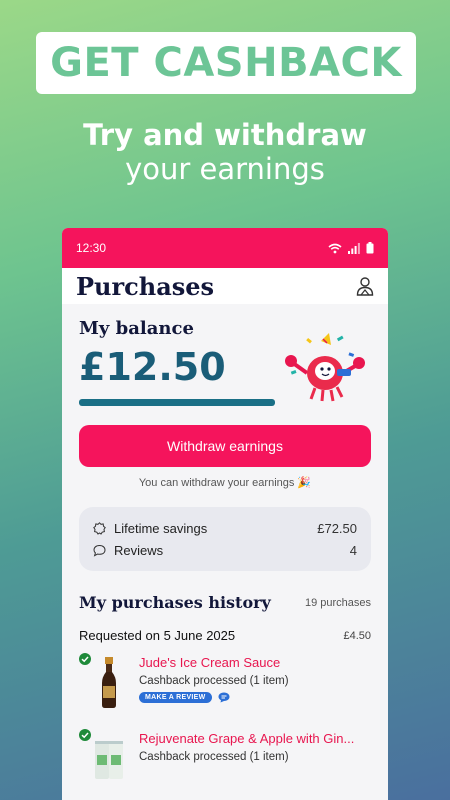 The height and width of the screenshot is (800, 450). What do you see at coordinates (99, 550) in the screenshot?
I see `speech-bubble-icon` at bounding box center [99, 550].